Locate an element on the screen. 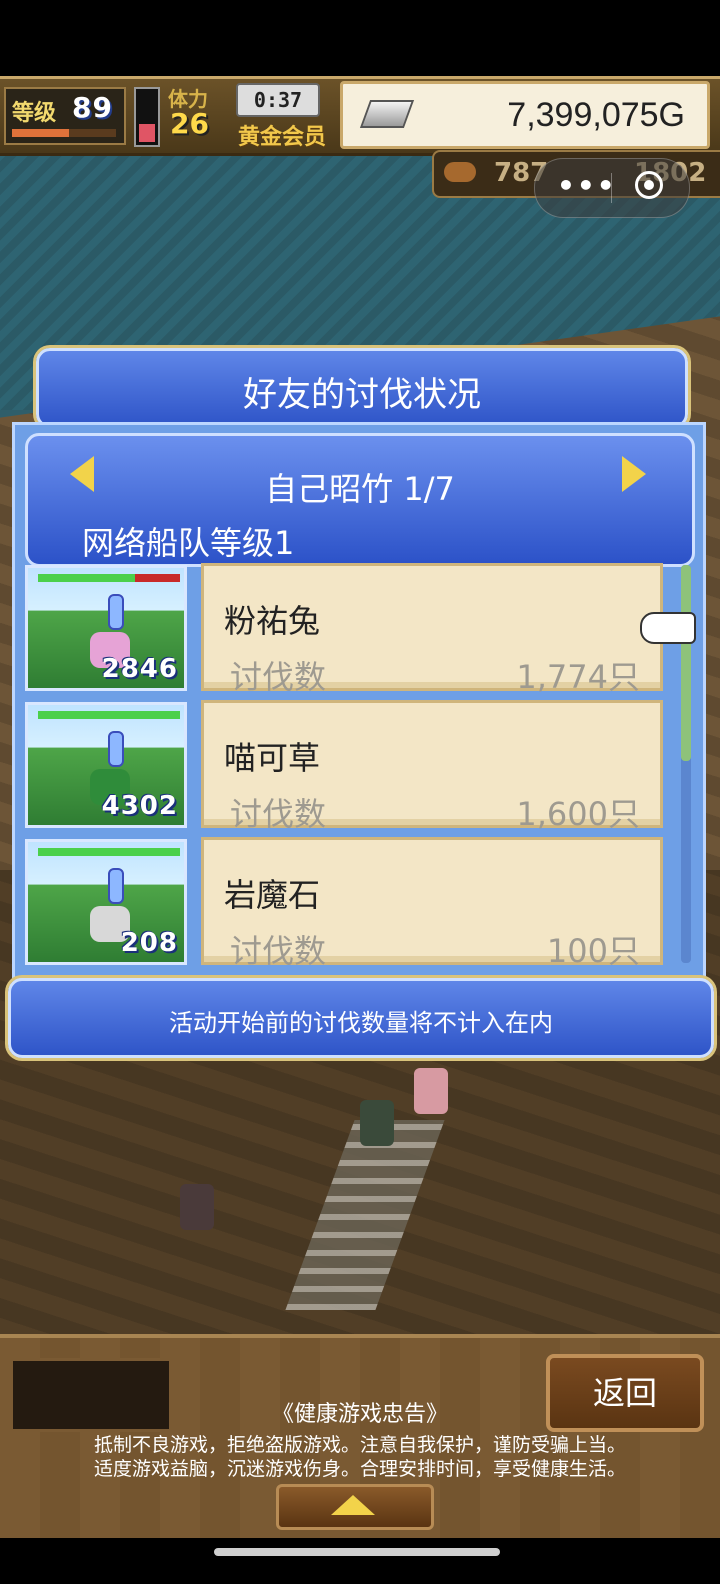 The height and width of the screenshot is (1584, 720). list-item: 4302 喵可草 讨伐数 1,600只 is located at coordinates (350, 766).